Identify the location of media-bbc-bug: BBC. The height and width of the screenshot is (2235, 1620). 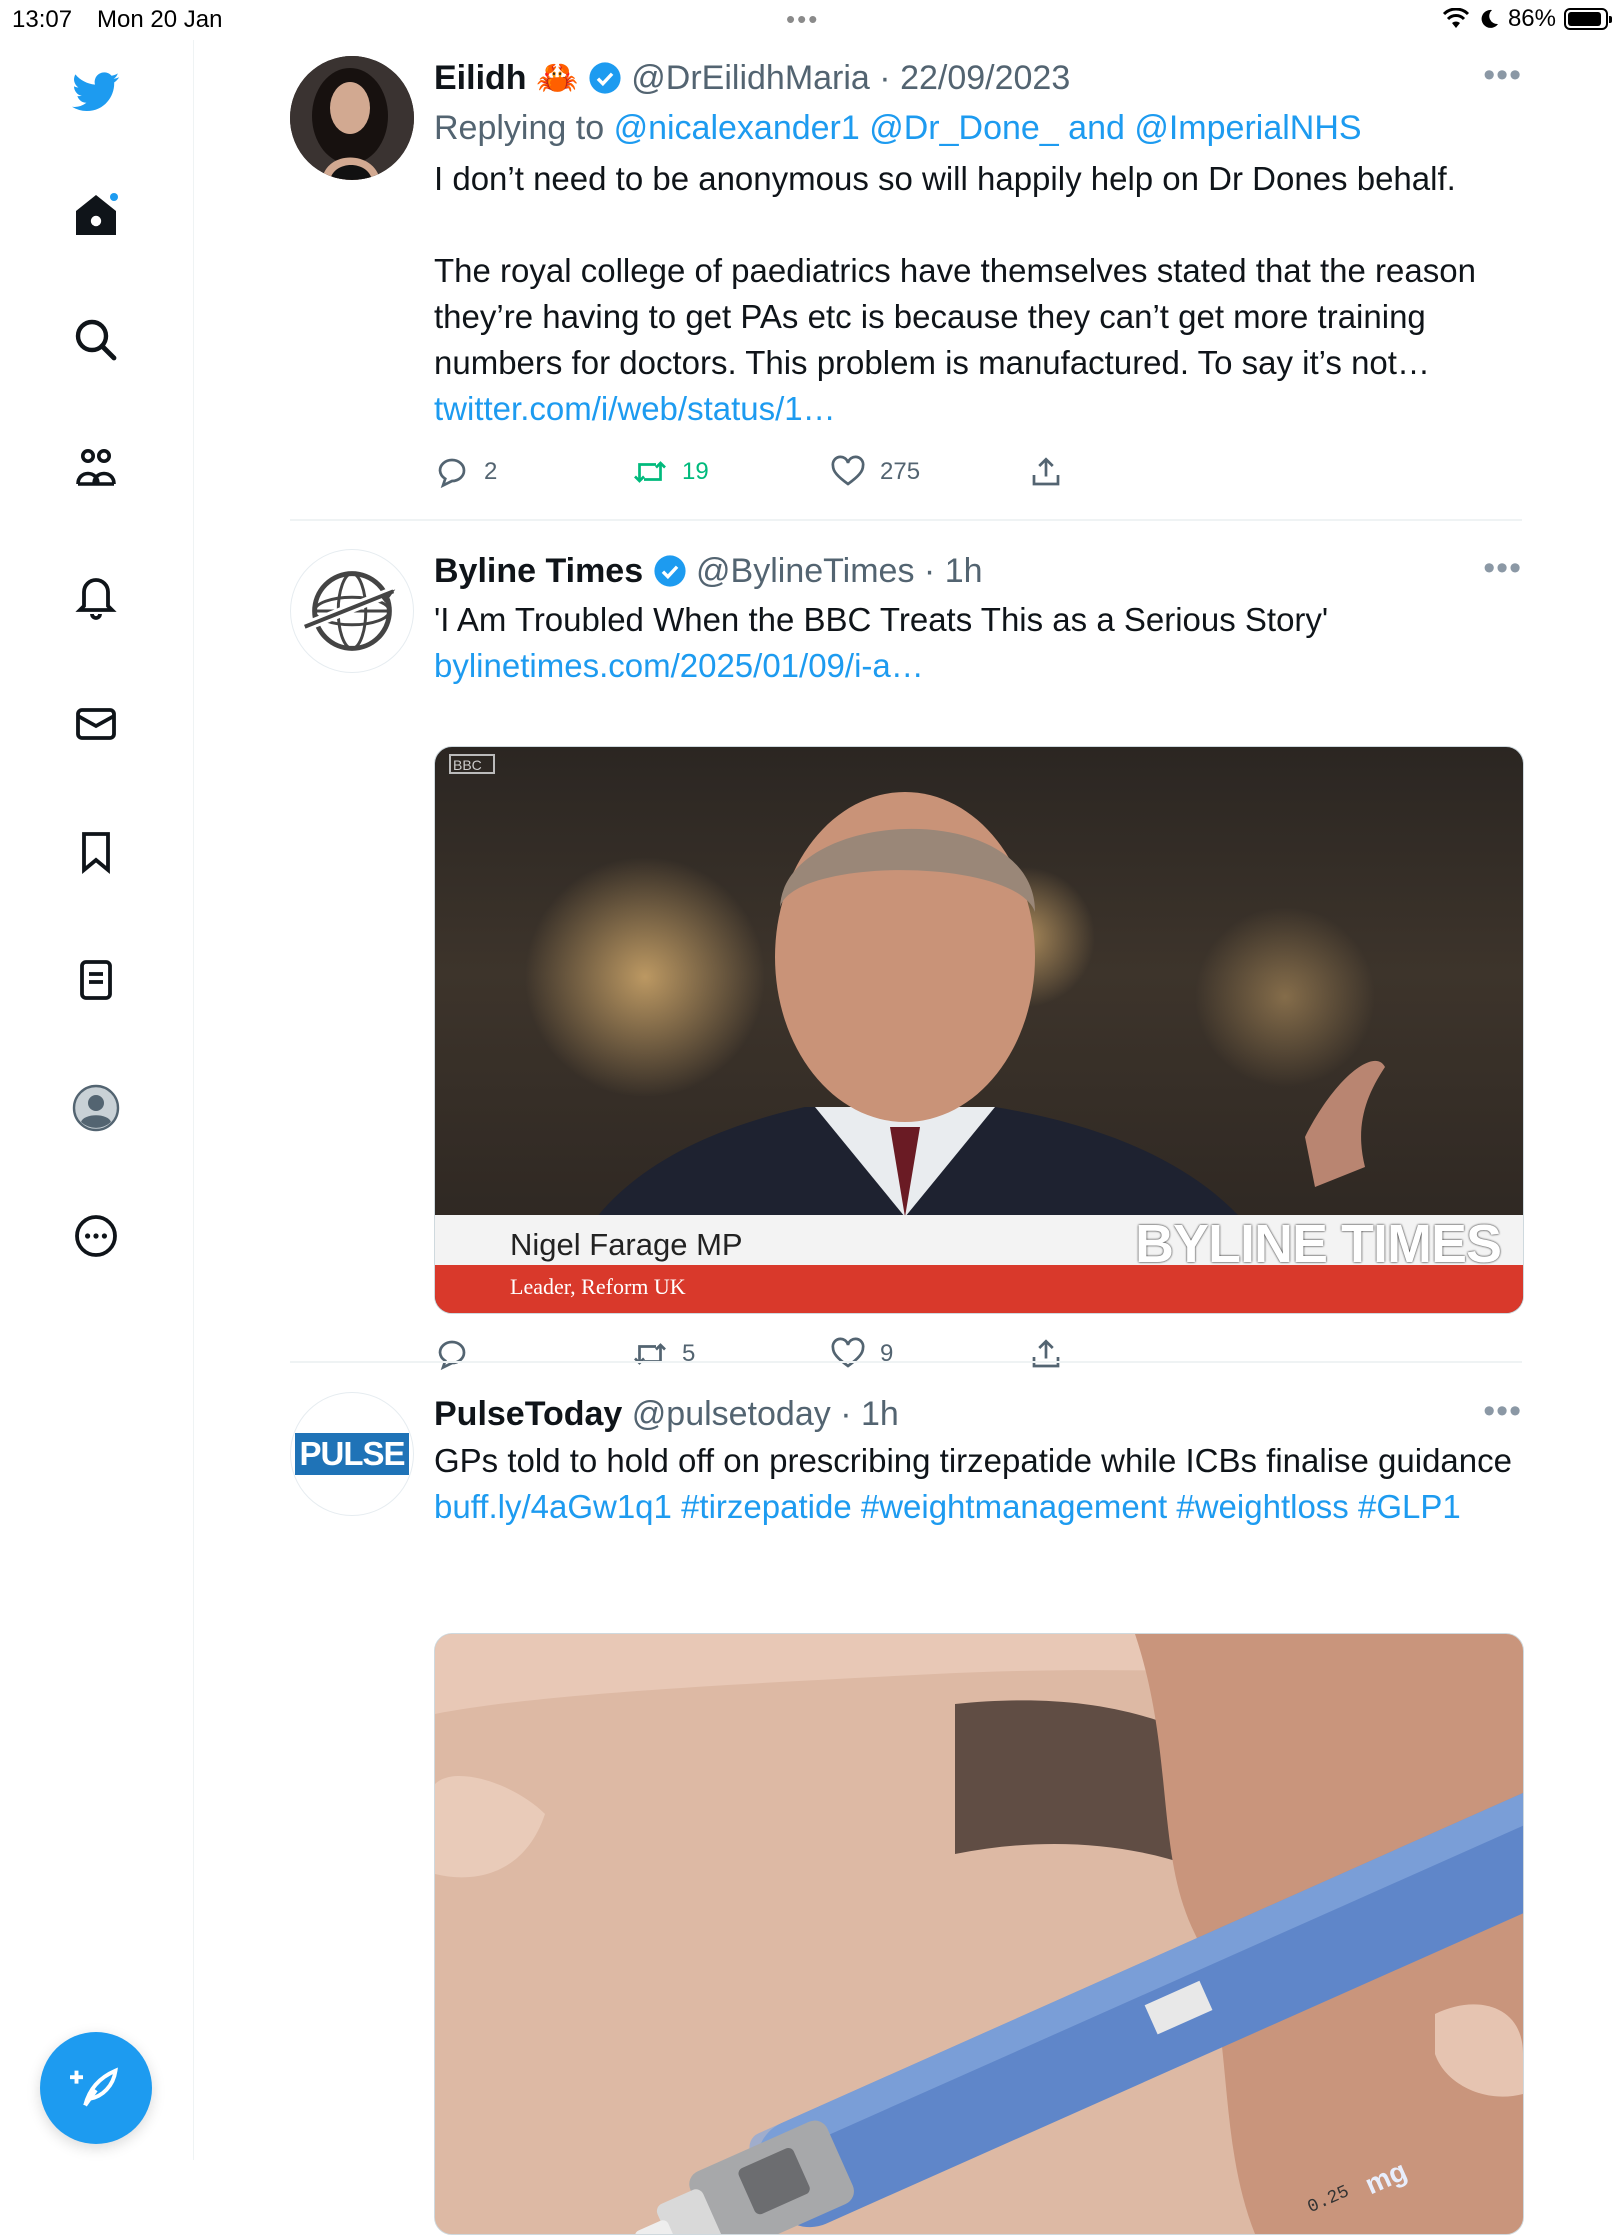
(467, 765).